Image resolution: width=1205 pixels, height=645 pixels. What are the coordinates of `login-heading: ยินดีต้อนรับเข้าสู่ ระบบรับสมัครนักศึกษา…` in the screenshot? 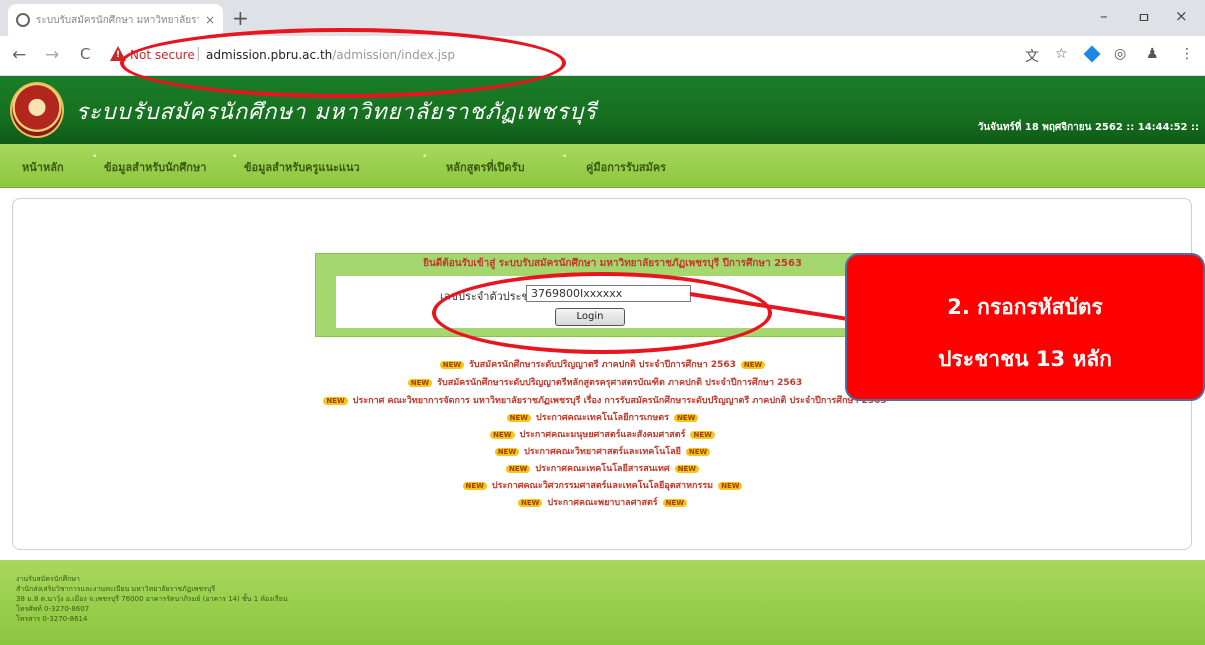 It's located at (612, 263).